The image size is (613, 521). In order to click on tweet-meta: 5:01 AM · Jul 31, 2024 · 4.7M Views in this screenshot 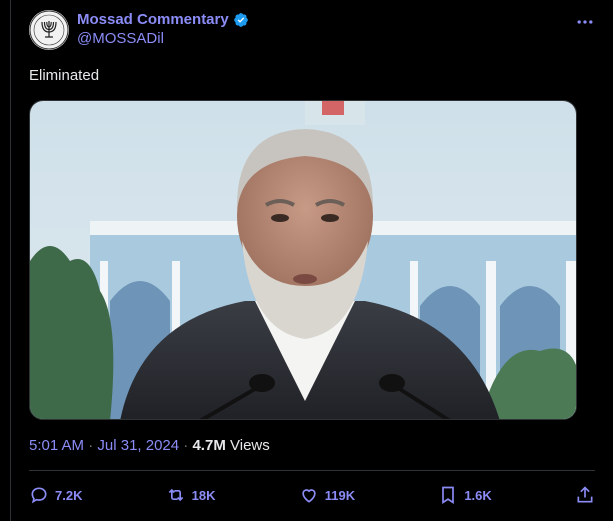, I will do `click(149, 446)`.